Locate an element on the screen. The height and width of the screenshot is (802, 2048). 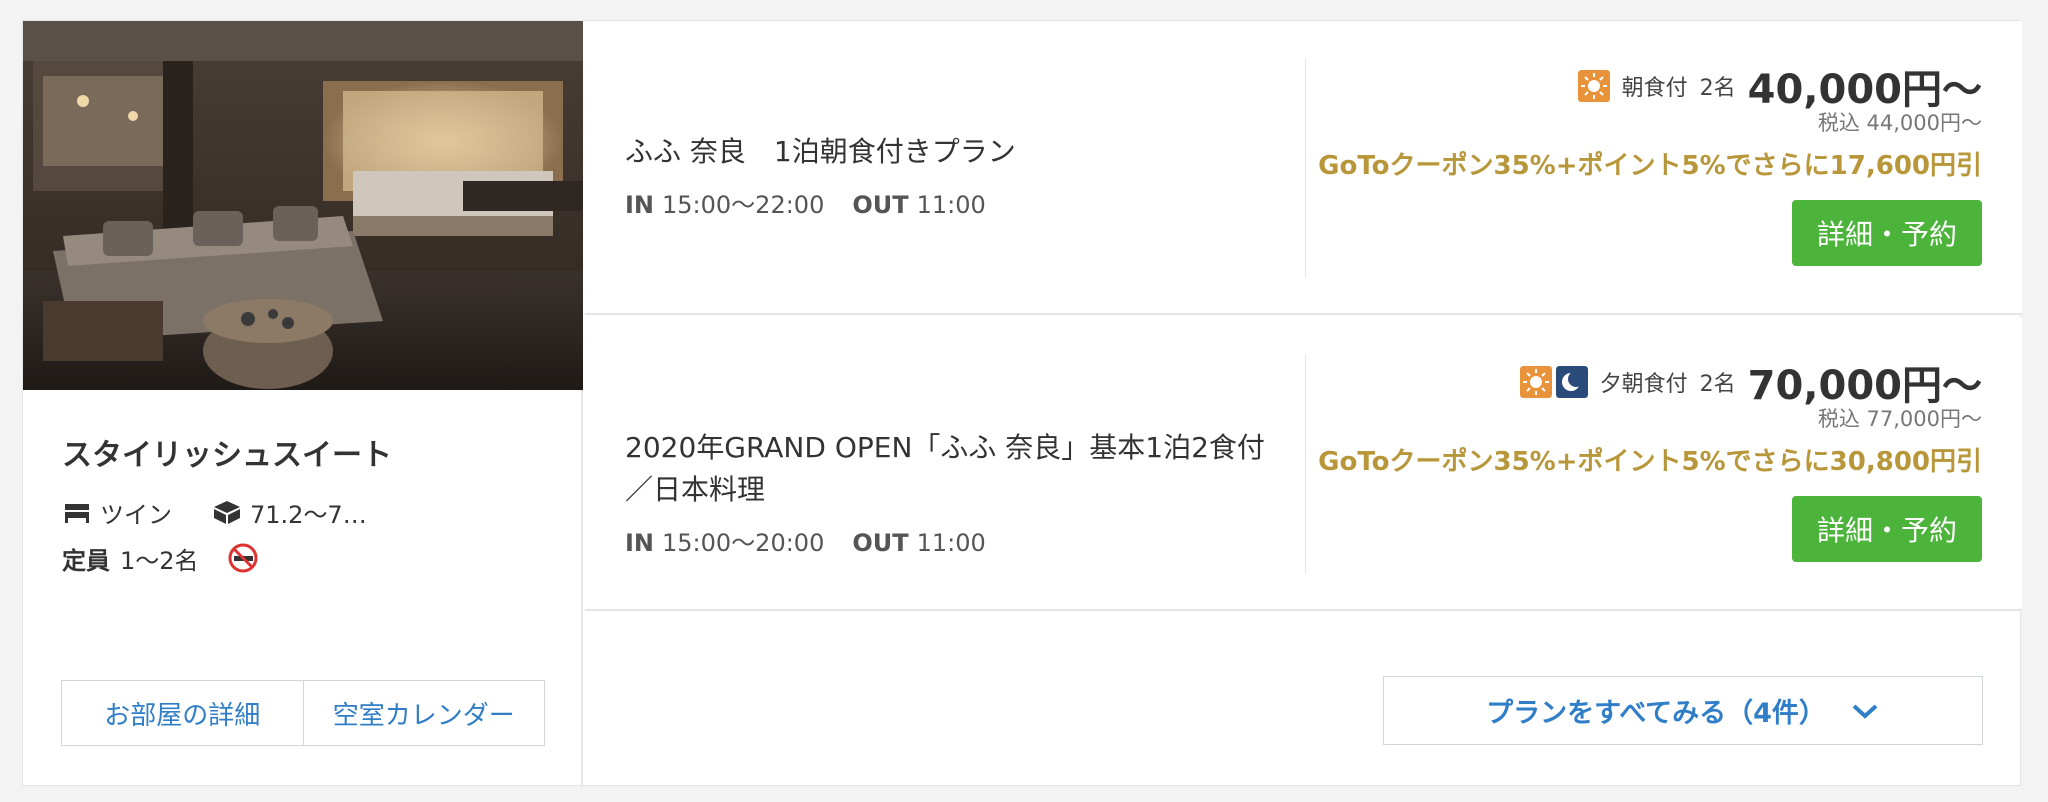
tax-inclusive-price: 税込 77,000円〜 is located at coordinates (1899, 419).